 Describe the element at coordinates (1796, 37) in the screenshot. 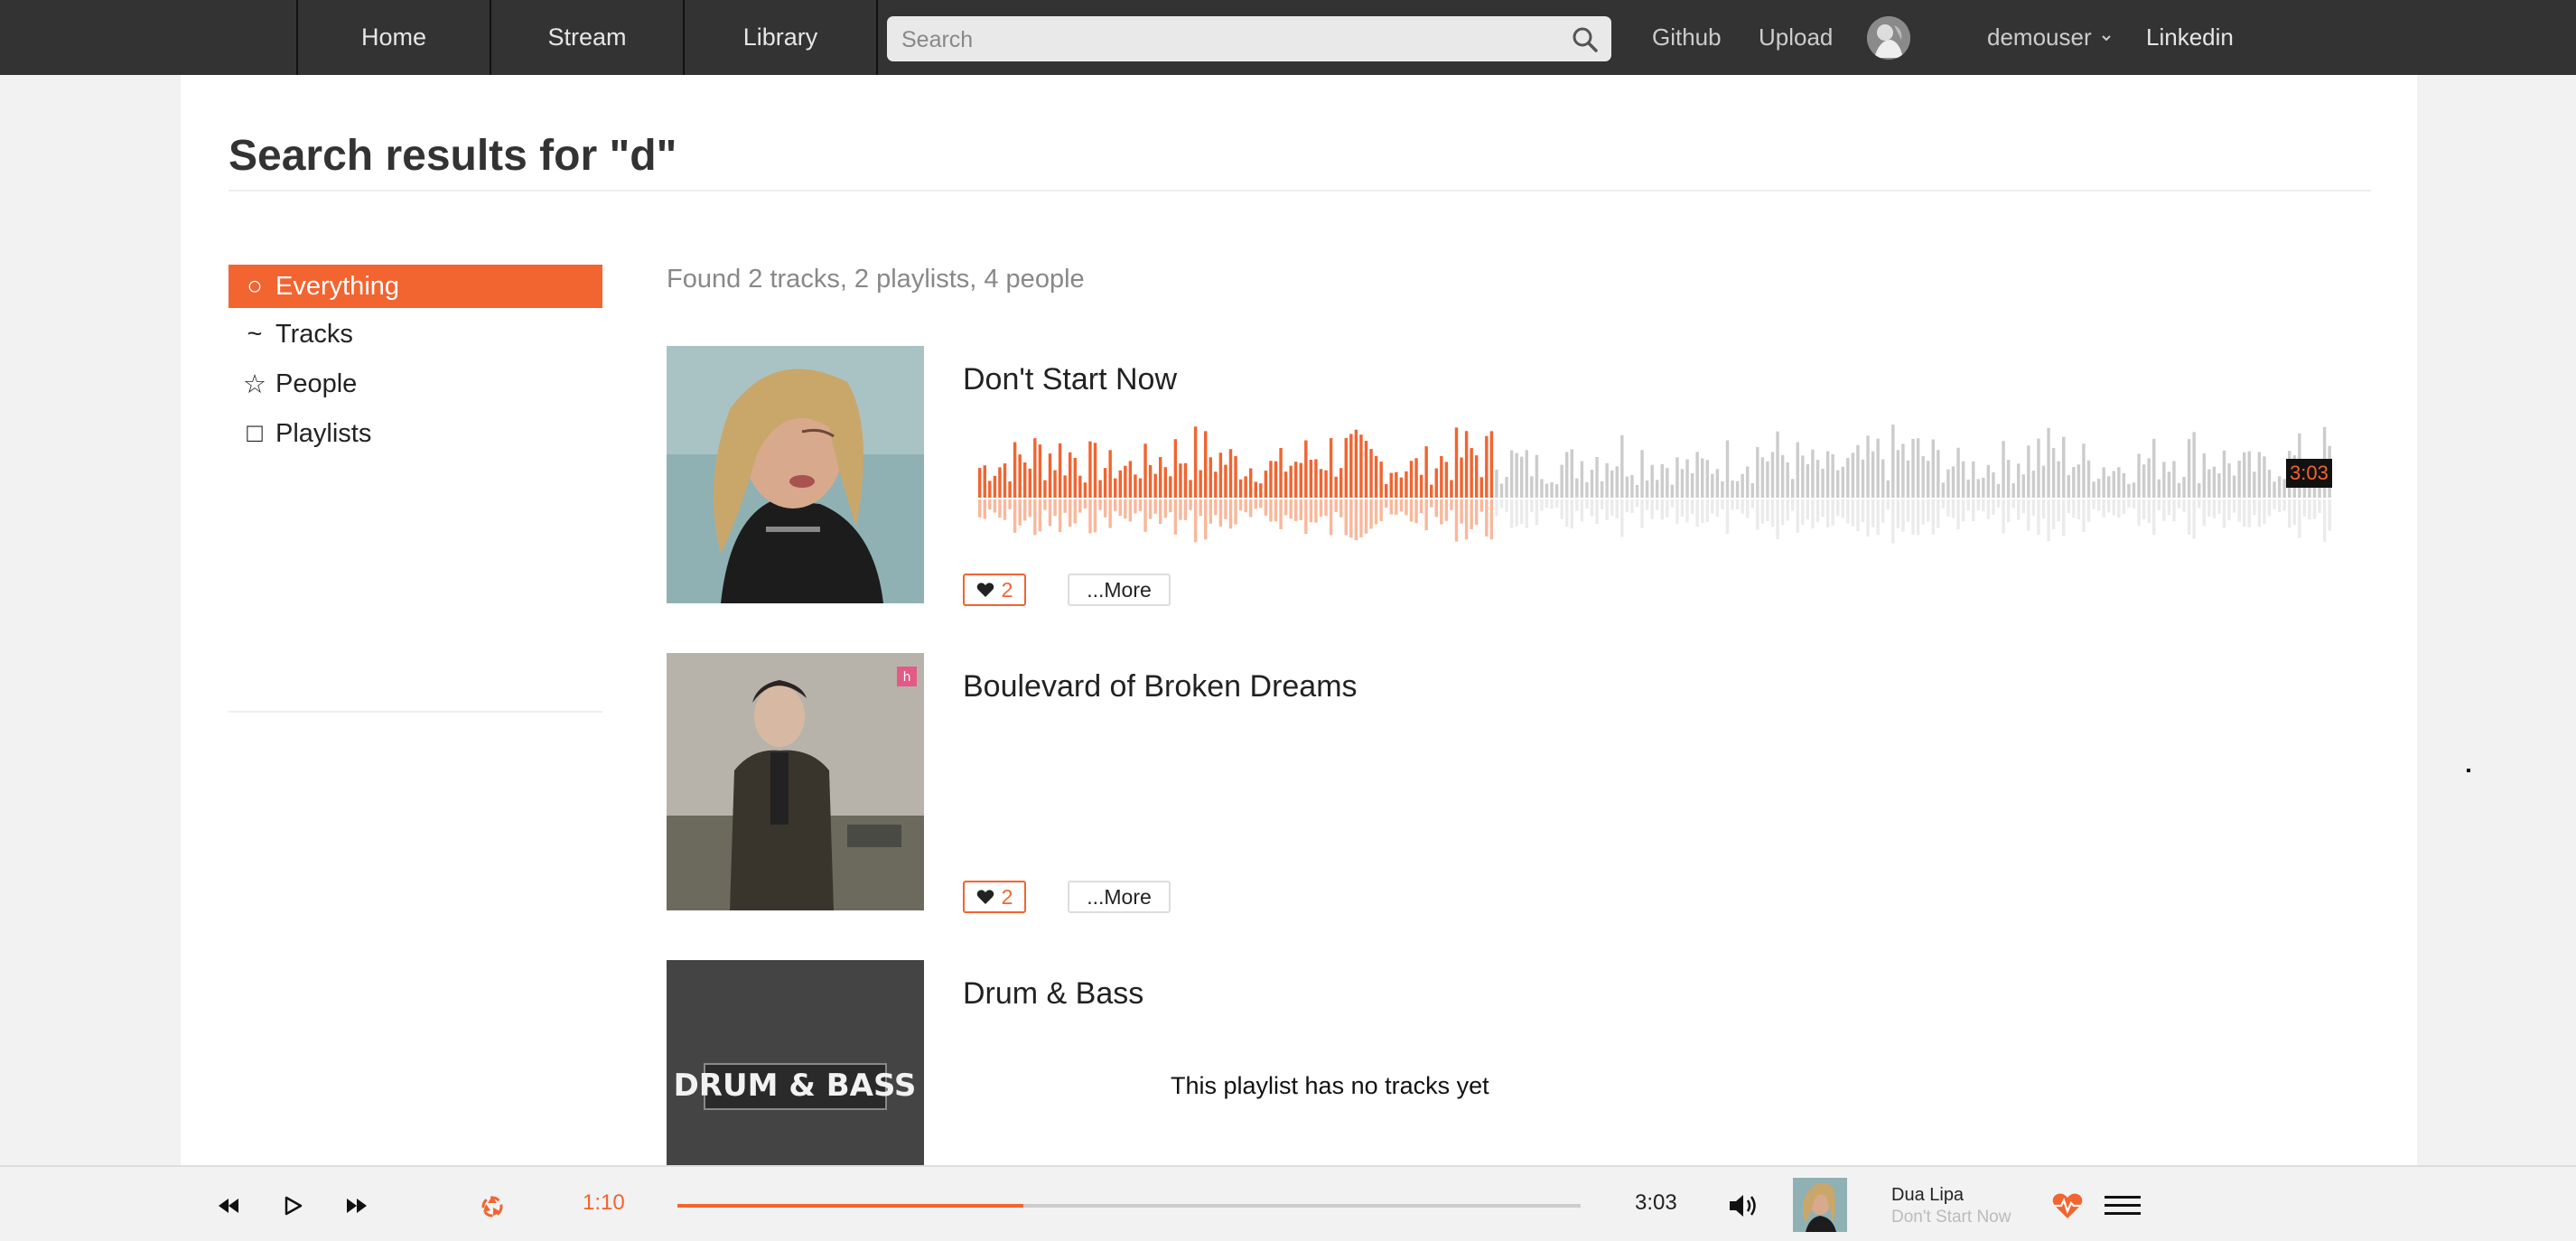

I see `upload-link: Upload` at that location.